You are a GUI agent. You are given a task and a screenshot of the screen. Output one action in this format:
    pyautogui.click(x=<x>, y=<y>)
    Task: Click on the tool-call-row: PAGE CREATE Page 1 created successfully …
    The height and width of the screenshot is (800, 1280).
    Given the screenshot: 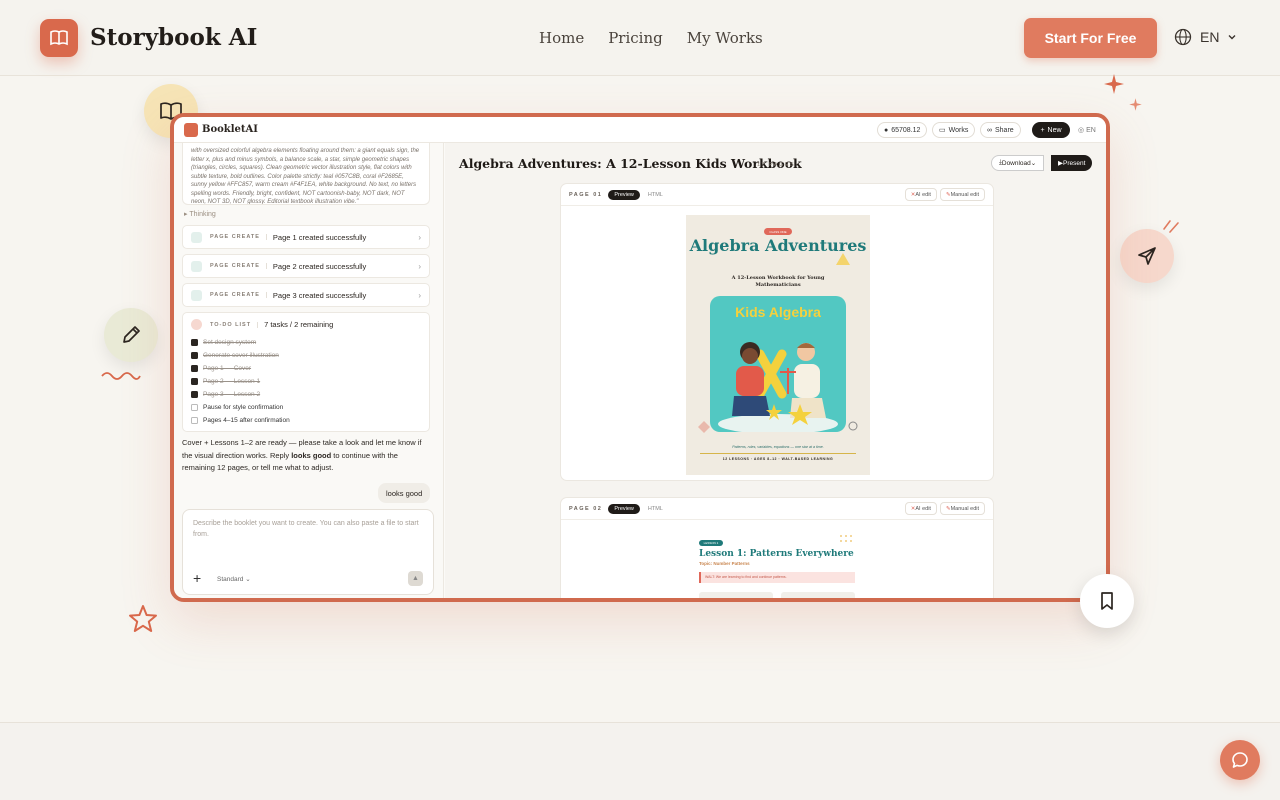 What is the action you would take?
    pyautogui.click(x=306, y=237)
    